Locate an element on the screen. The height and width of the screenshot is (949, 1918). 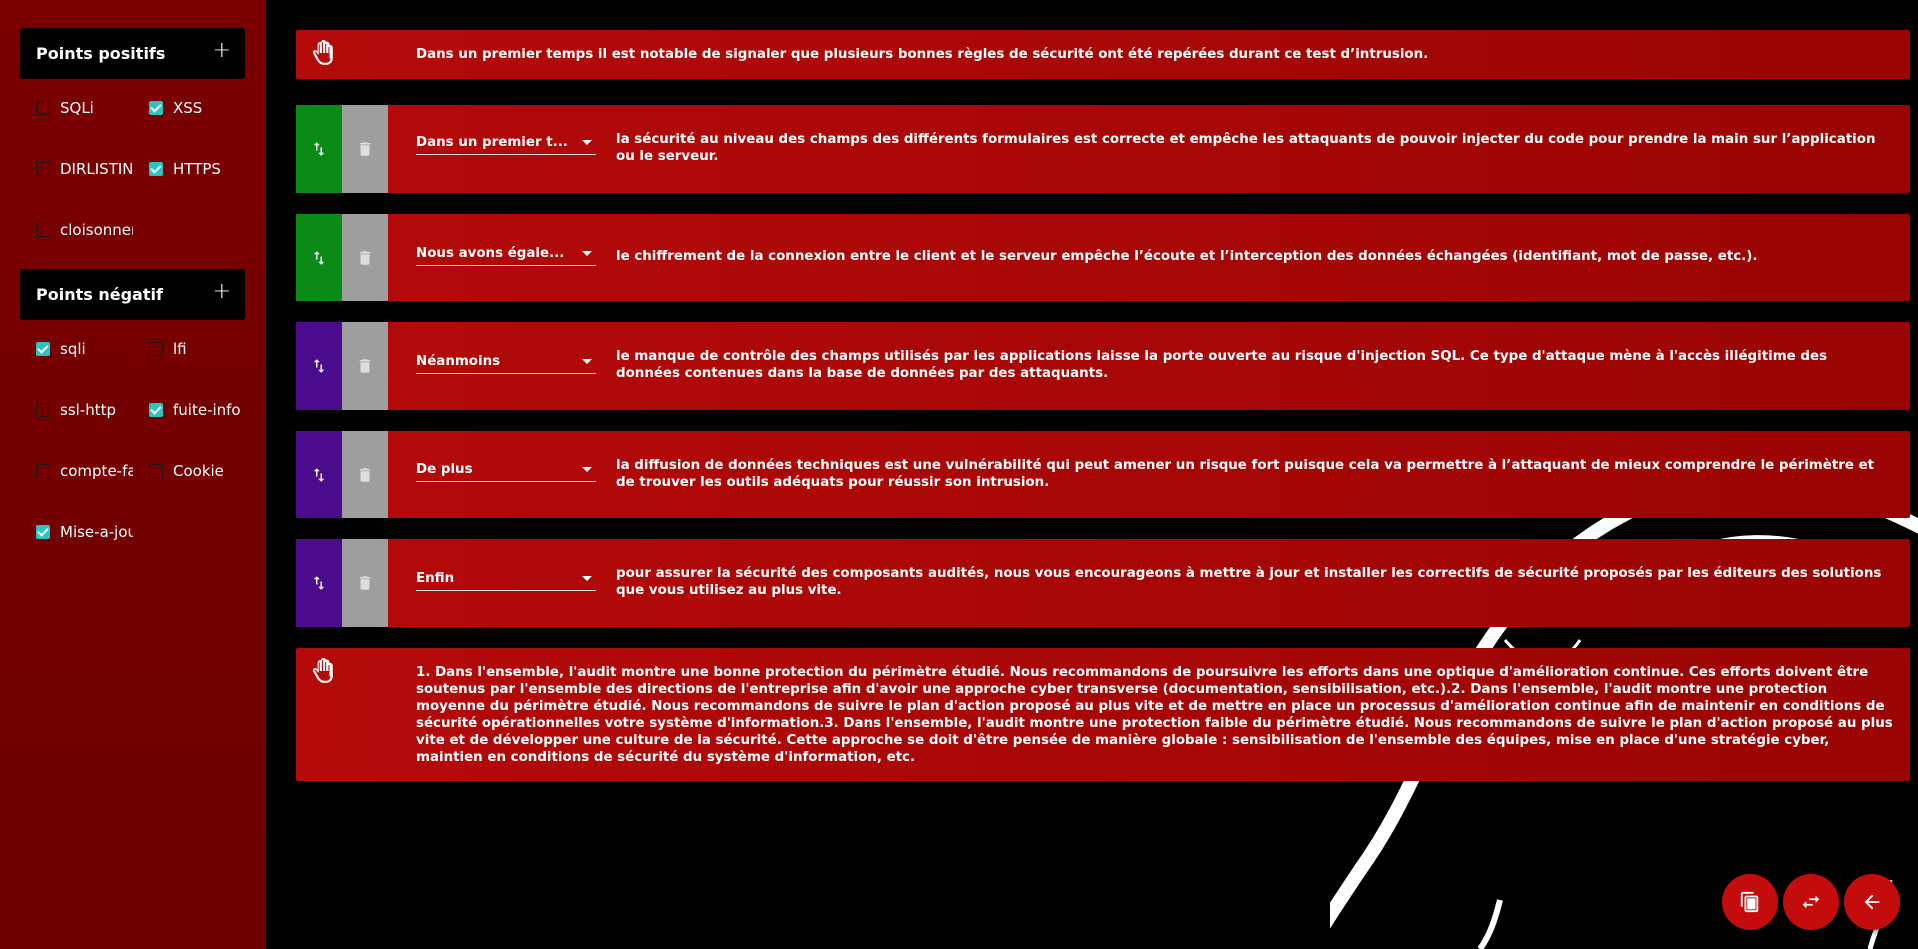
back-button is located at coordinates (1872, 902).